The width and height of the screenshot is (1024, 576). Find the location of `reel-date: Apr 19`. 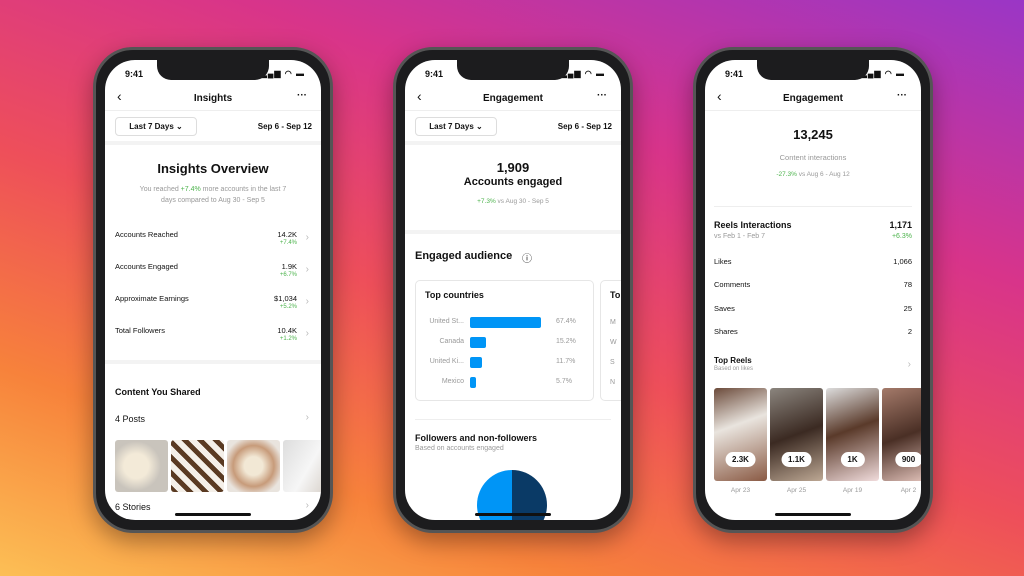

reel-date: Apr 19 is located at coordinates (852, 490).